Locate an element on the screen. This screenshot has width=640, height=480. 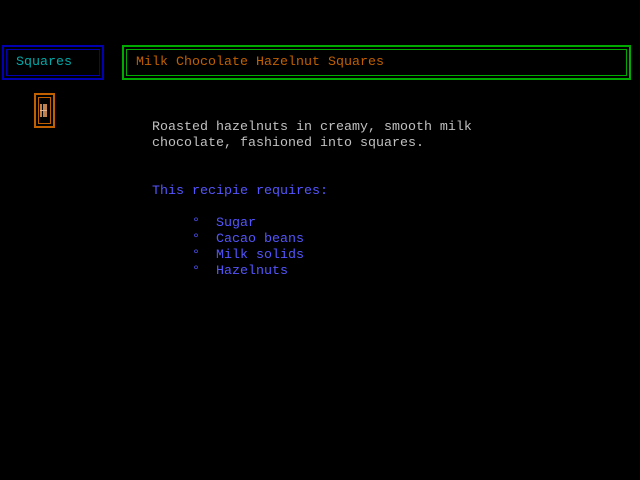
ingredient: Sugar is located at coordinates (236, 223).